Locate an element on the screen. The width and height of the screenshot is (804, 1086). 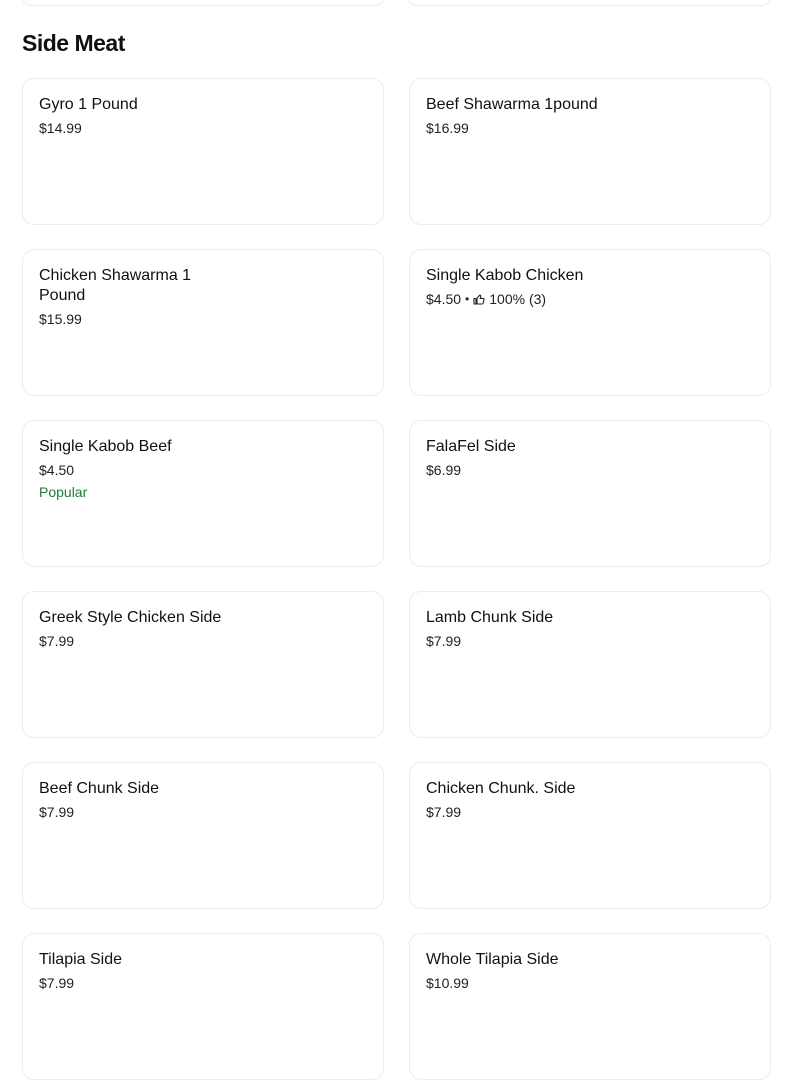
item-name: Beef Chunk Side is located at coordinates (99, 788).